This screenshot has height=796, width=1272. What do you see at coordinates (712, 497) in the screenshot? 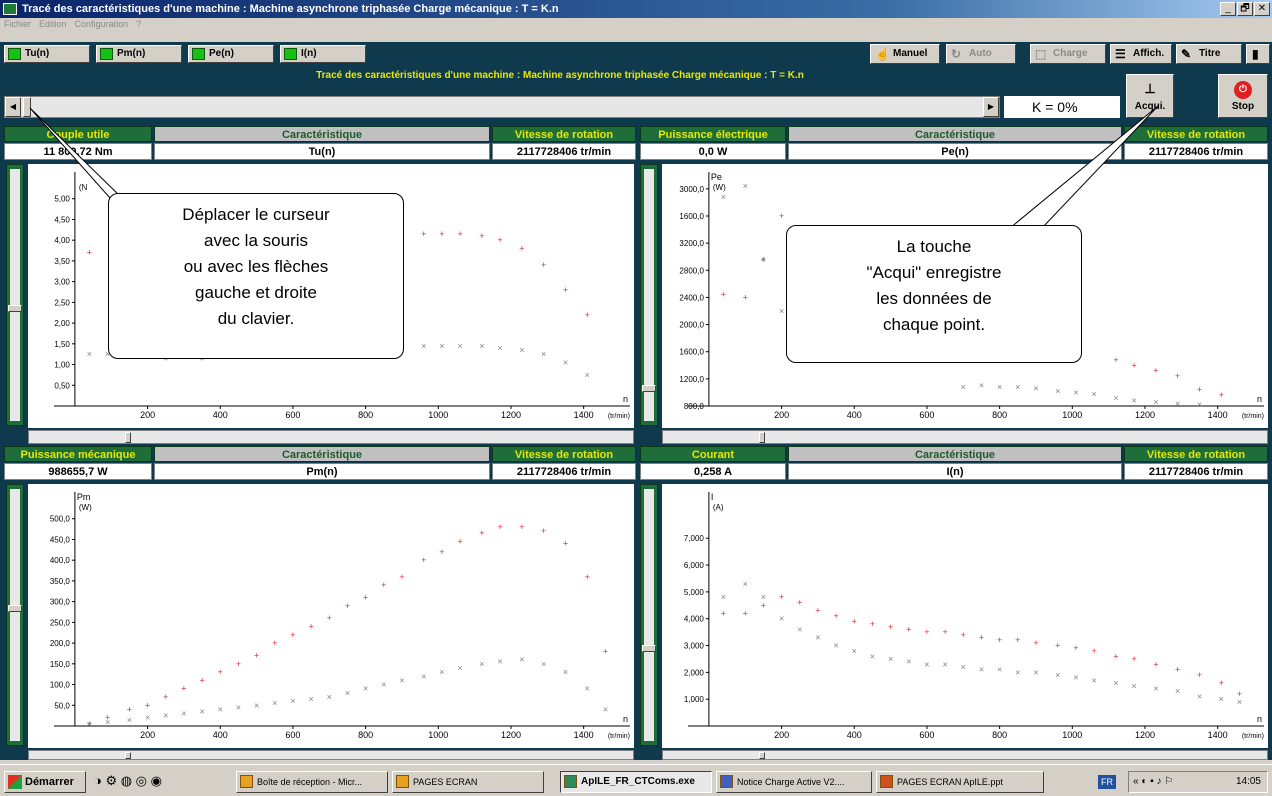
I see `y-axis-label: I` at bounding box center [712, 497].